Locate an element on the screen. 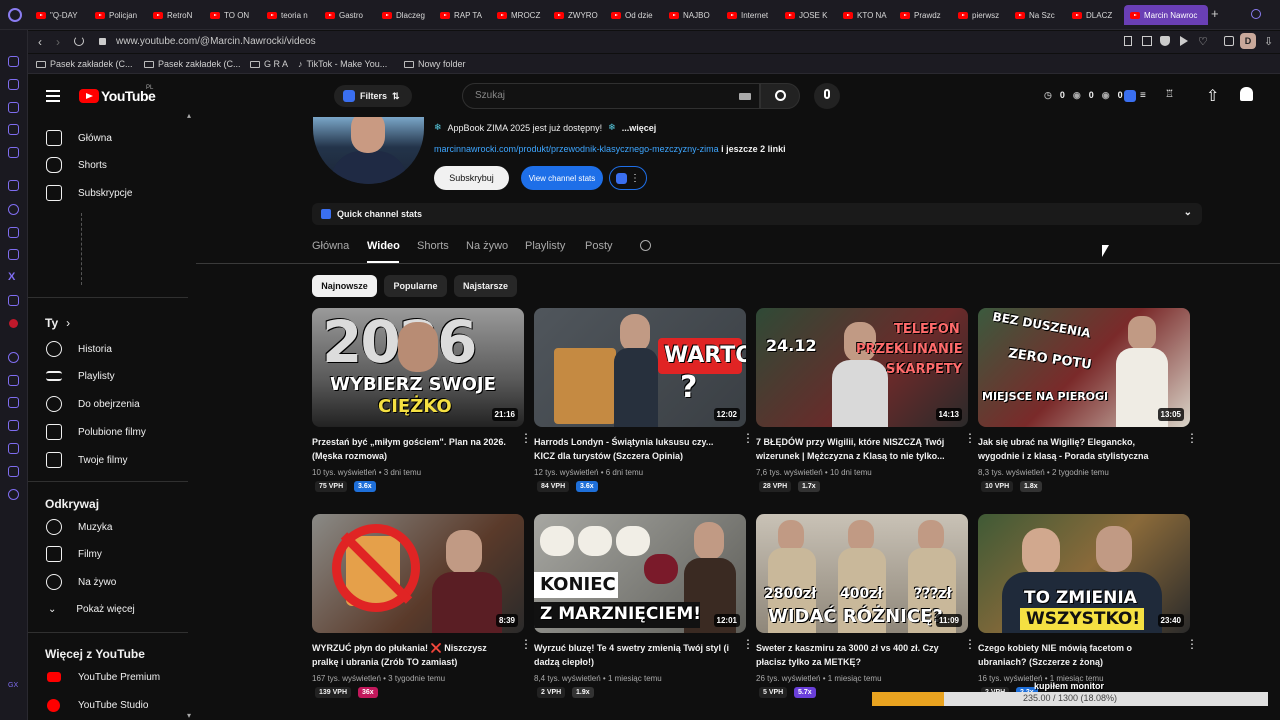 Image resolution: width=1280 pixels, height=720 pixels. sidebar-item-subscriptions: Subskrypcje is located at coordinates (108, 193).